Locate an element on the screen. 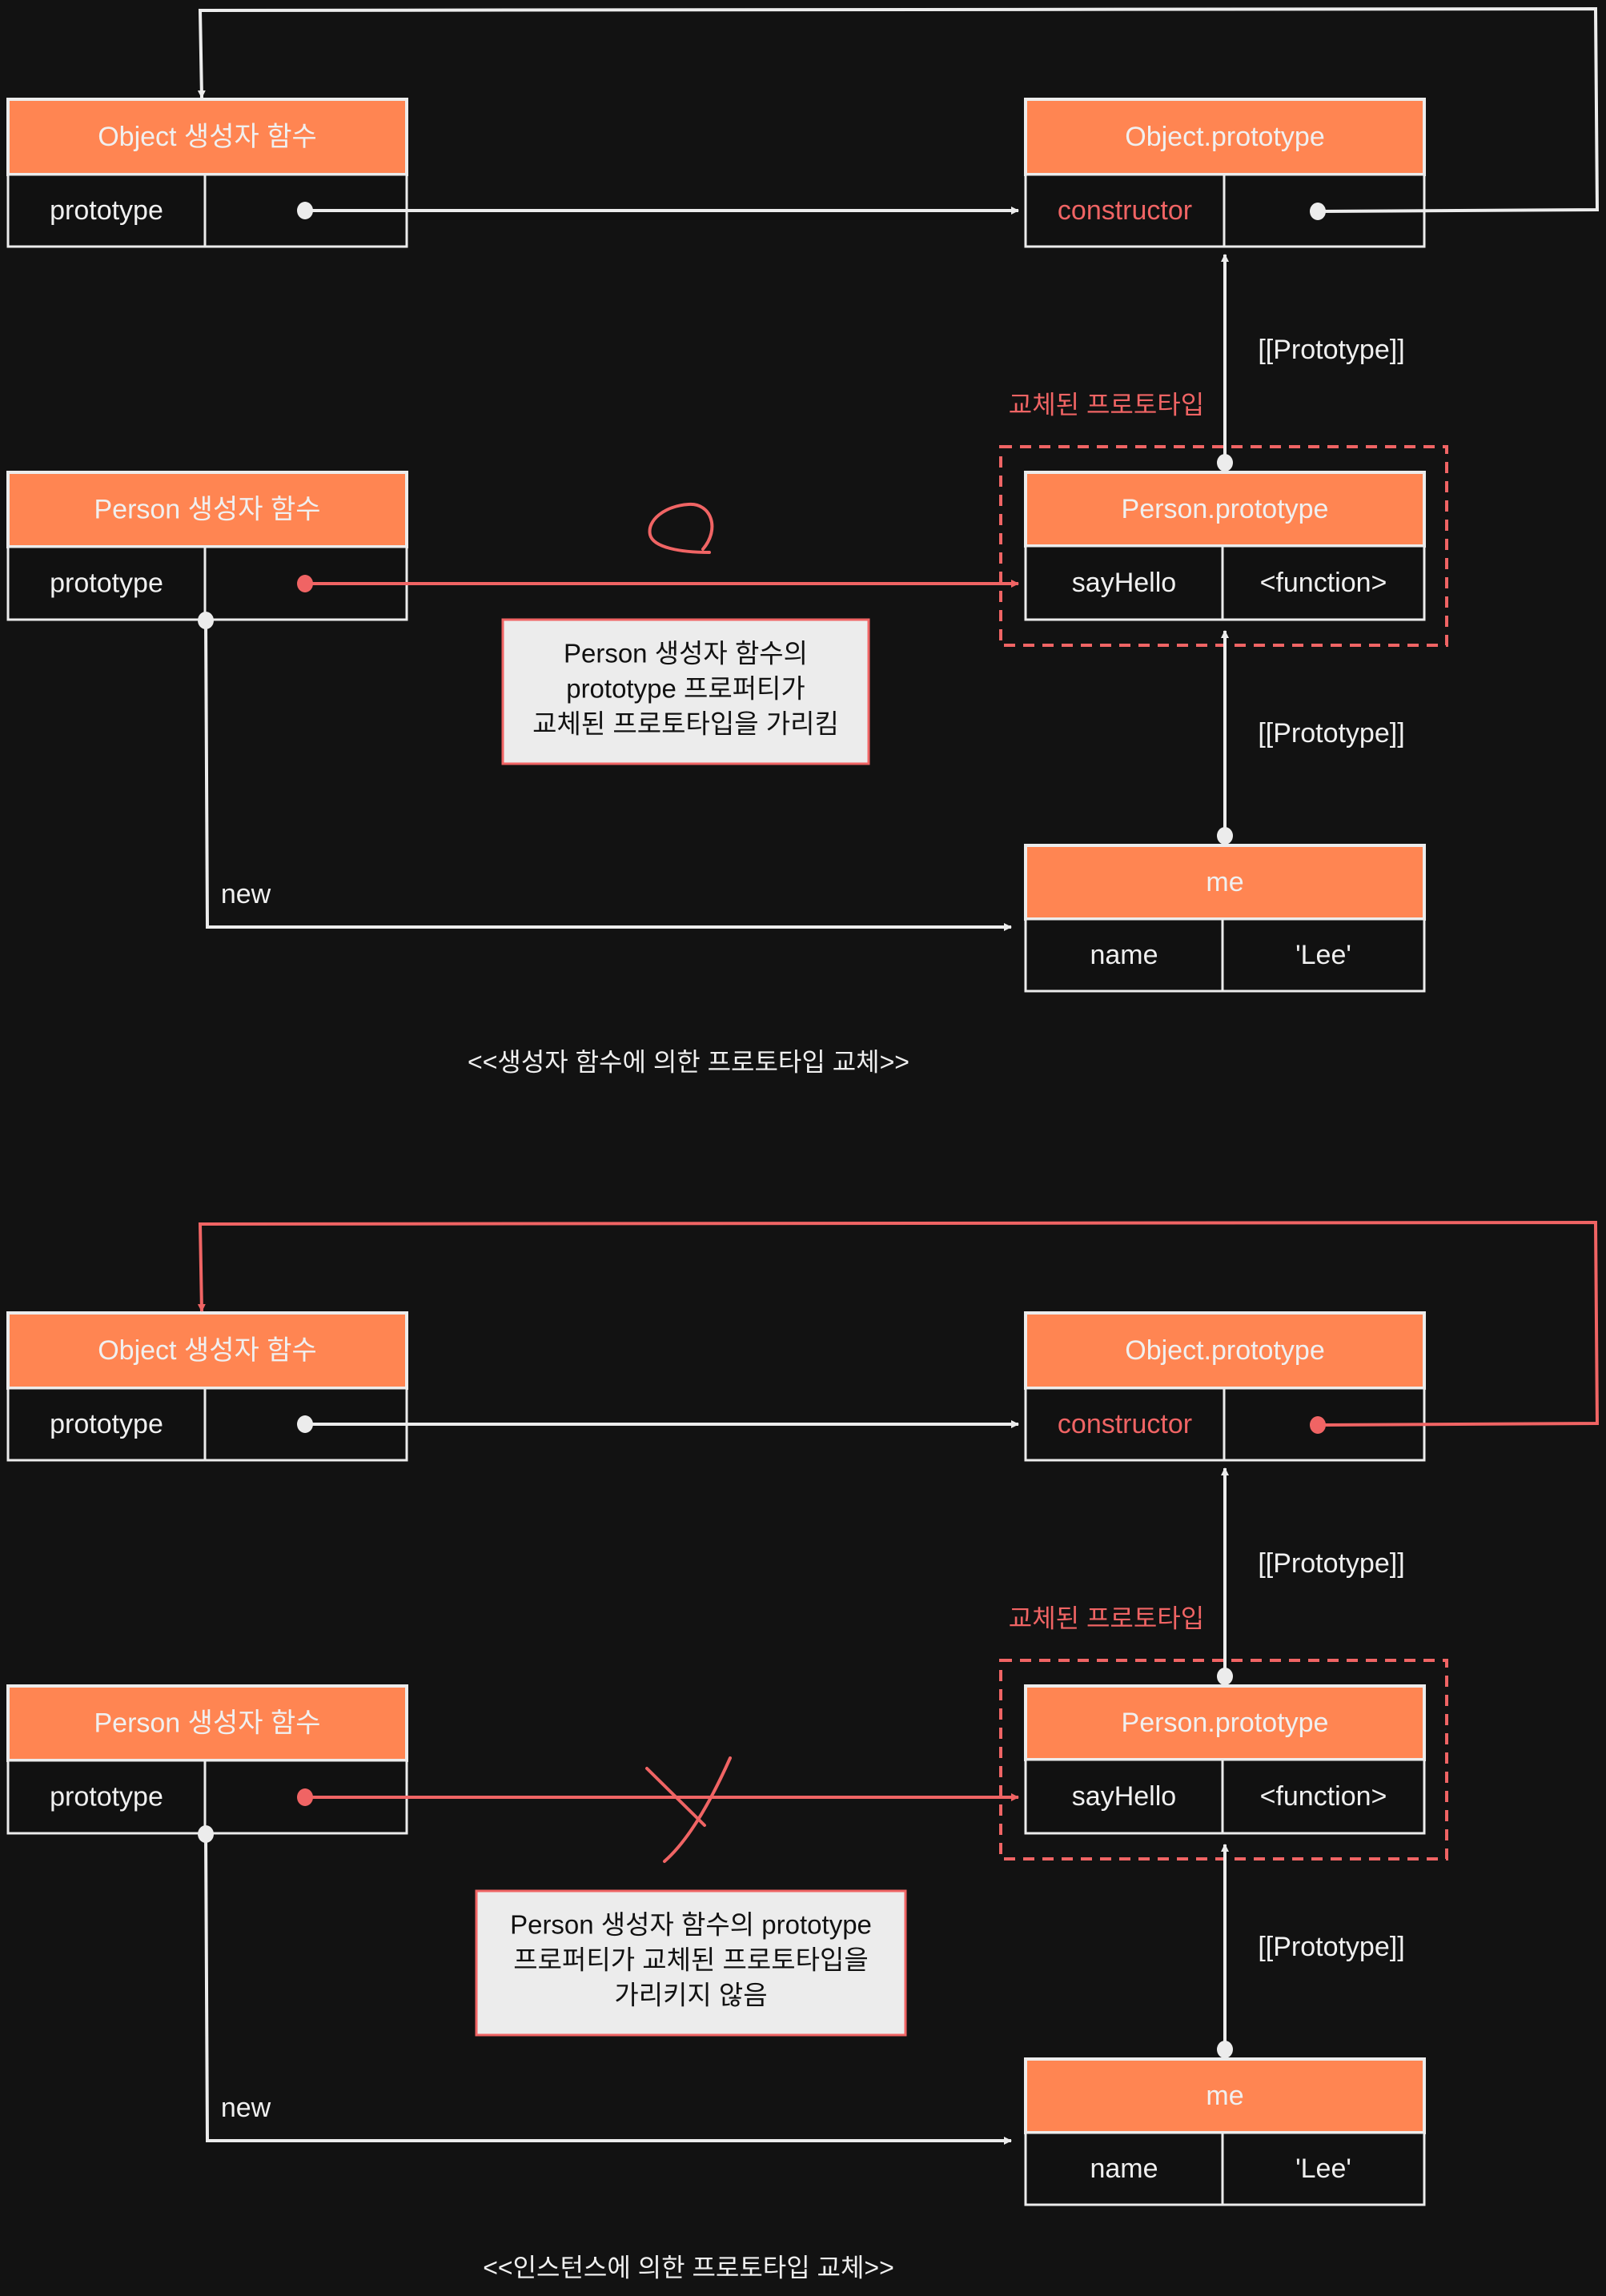  section-caption: <<생성자 함수에 의한 프로토타입 교체>> is located at coordinates (688, 1061).